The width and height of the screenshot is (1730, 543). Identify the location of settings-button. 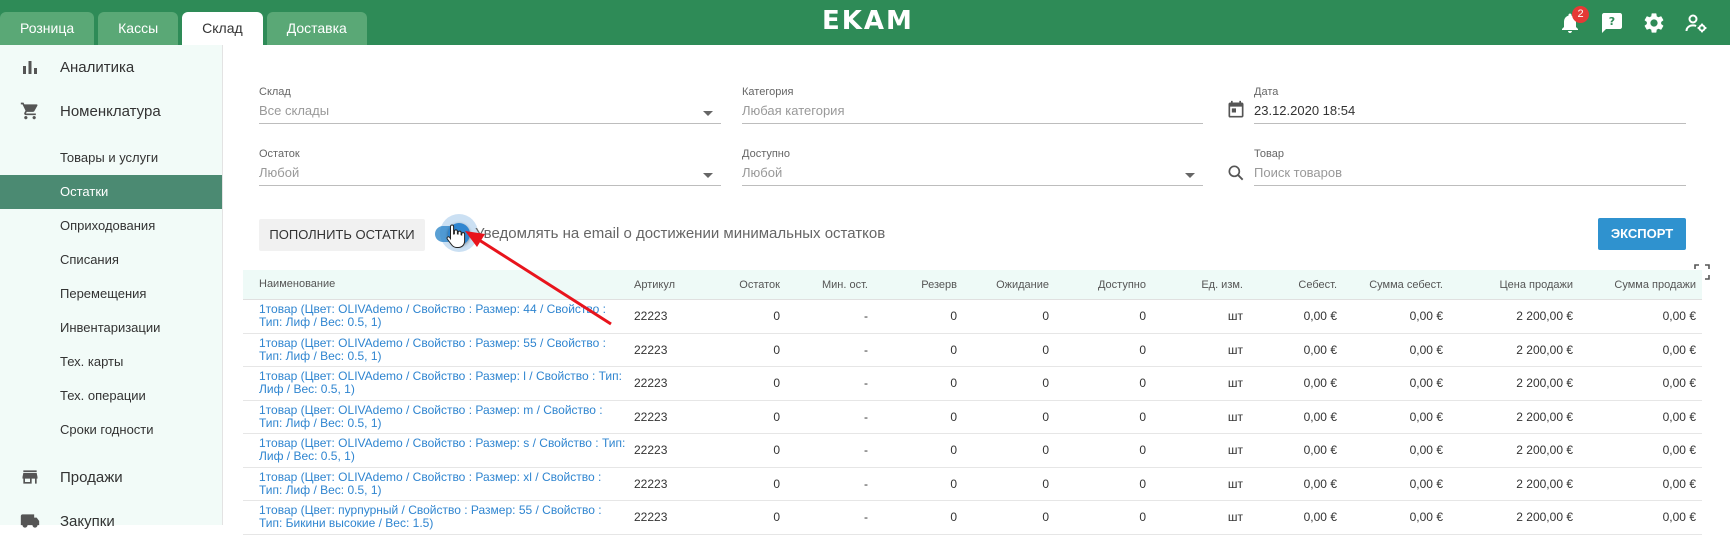
(1654, 23).